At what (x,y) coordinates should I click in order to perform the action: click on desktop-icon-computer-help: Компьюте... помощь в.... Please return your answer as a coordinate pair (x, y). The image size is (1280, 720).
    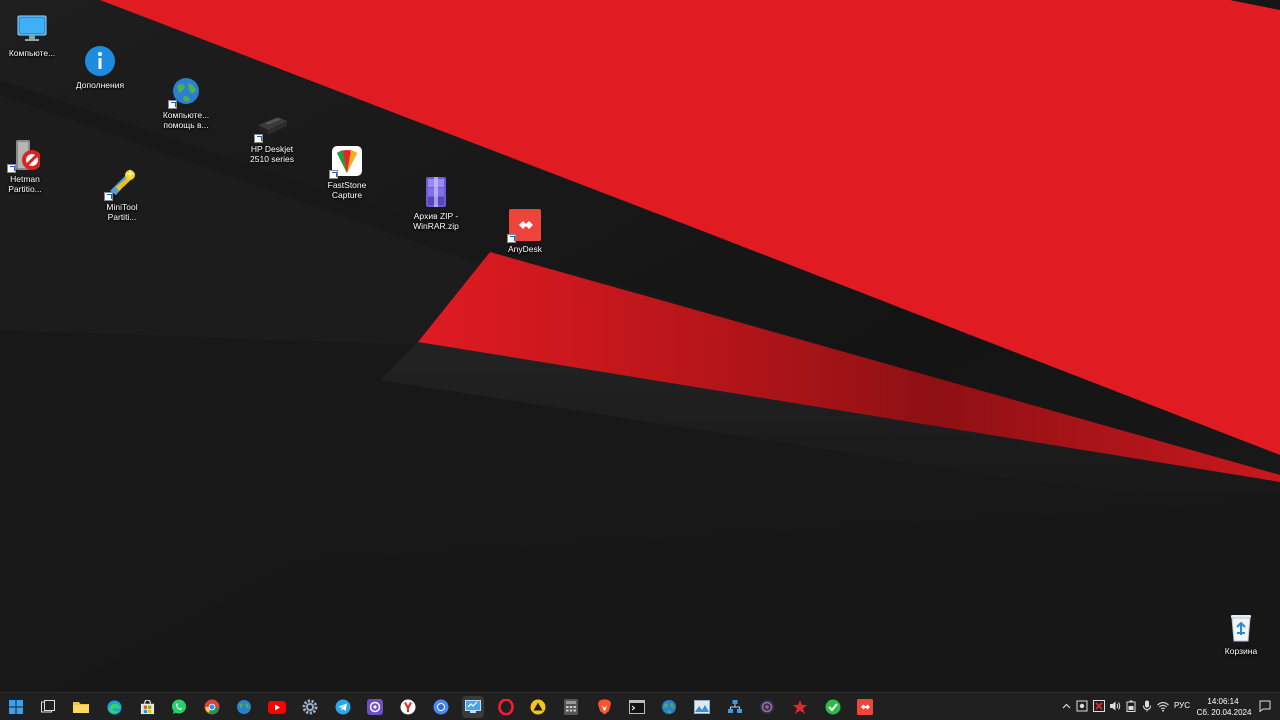
    Looking at the image, I should click on (186, 102).